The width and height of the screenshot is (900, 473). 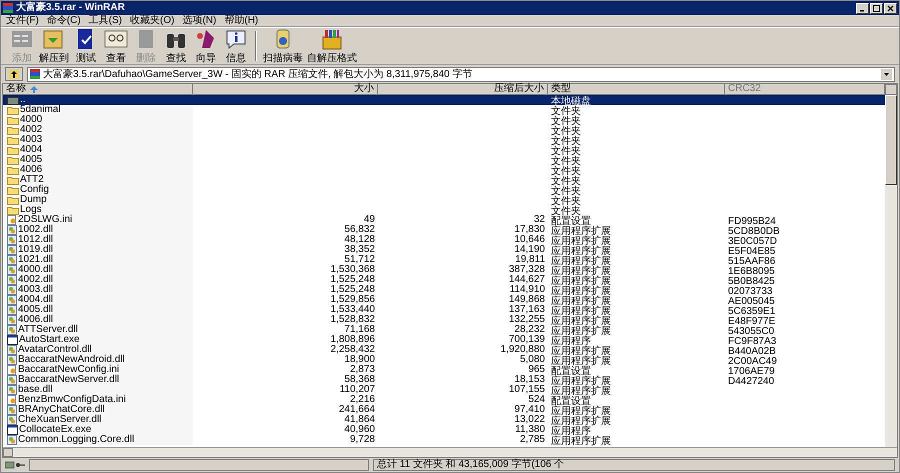 I want to click on toolbar-button: 测试, so click(x=86, y=46).